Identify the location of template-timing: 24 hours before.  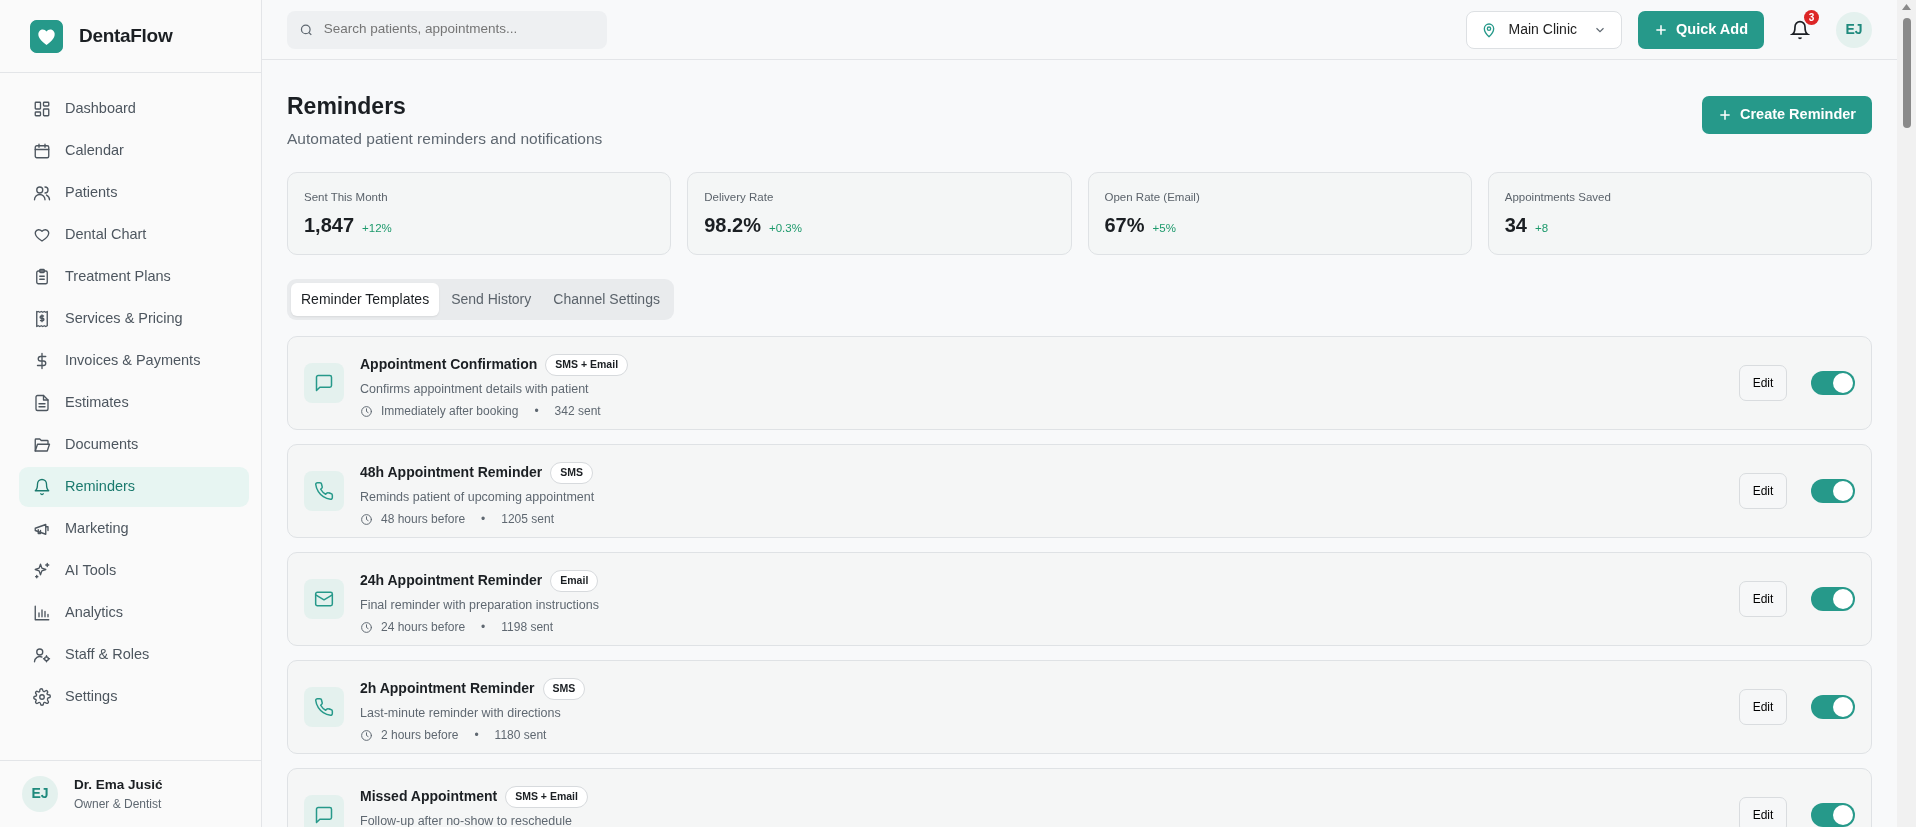
(423, 628).